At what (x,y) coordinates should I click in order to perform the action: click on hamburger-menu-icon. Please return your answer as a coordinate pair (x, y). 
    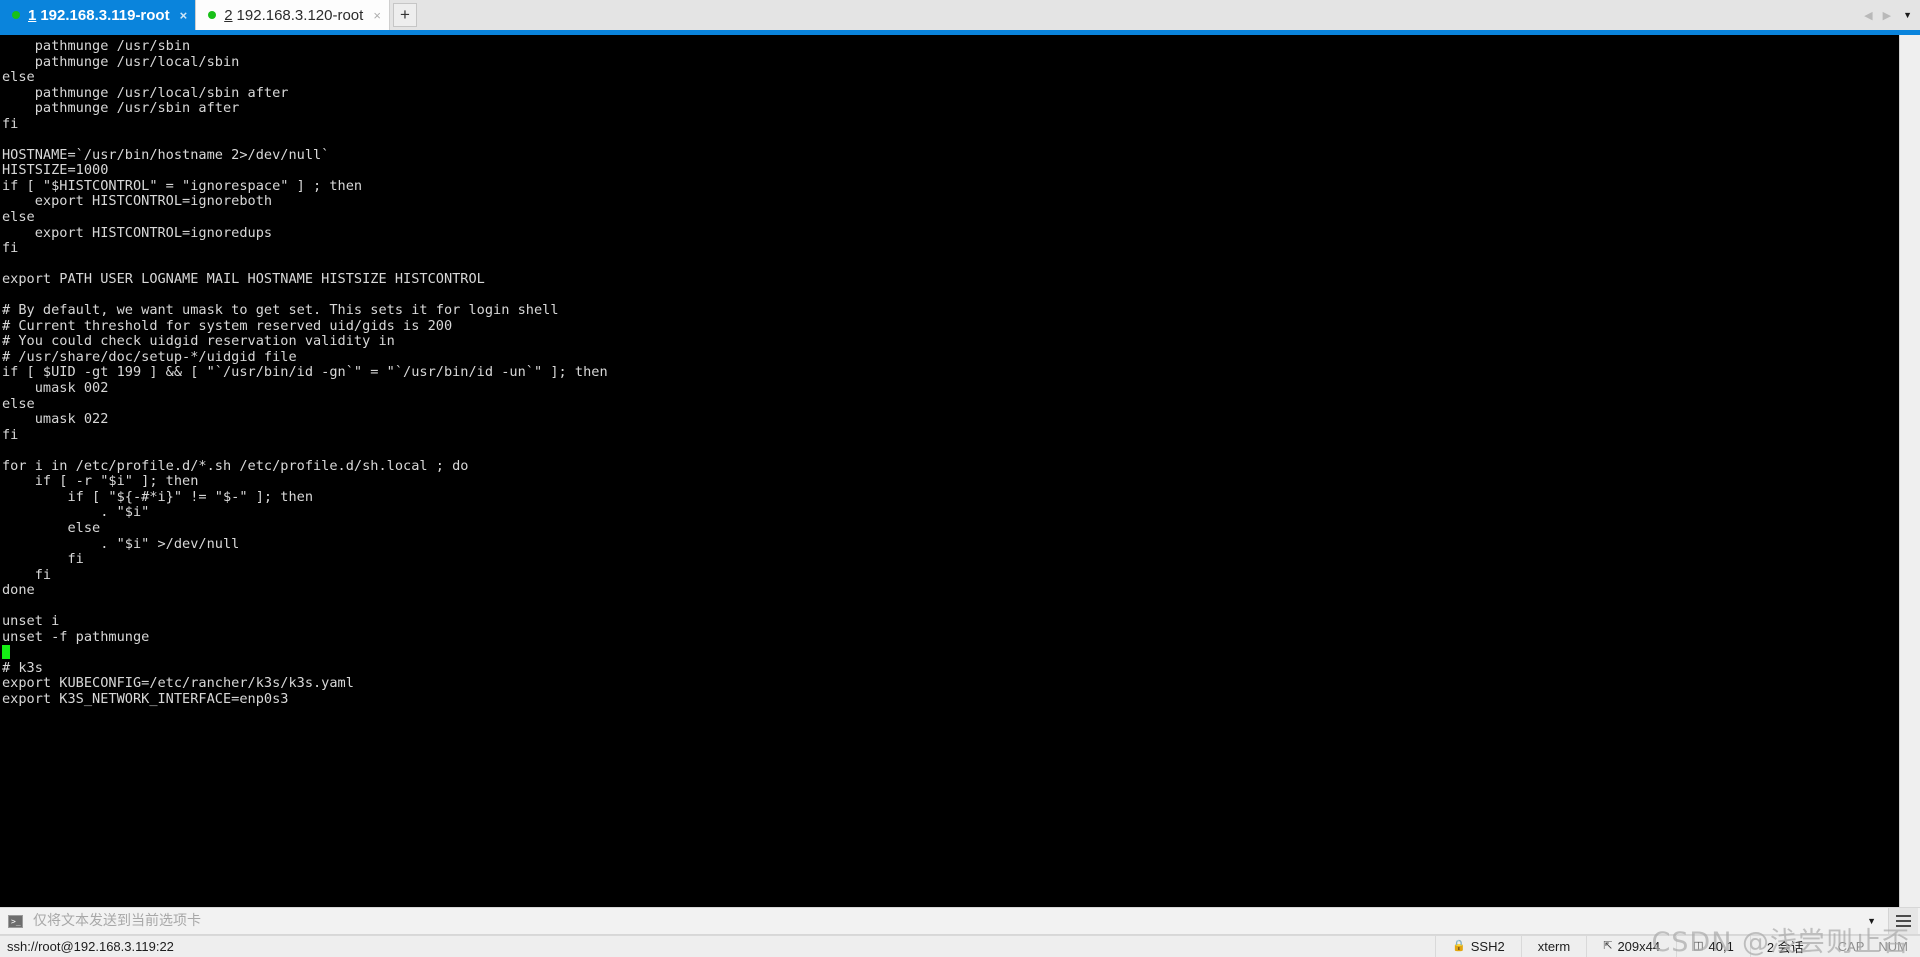
    Looking at the image, I should click on (1903, 921).